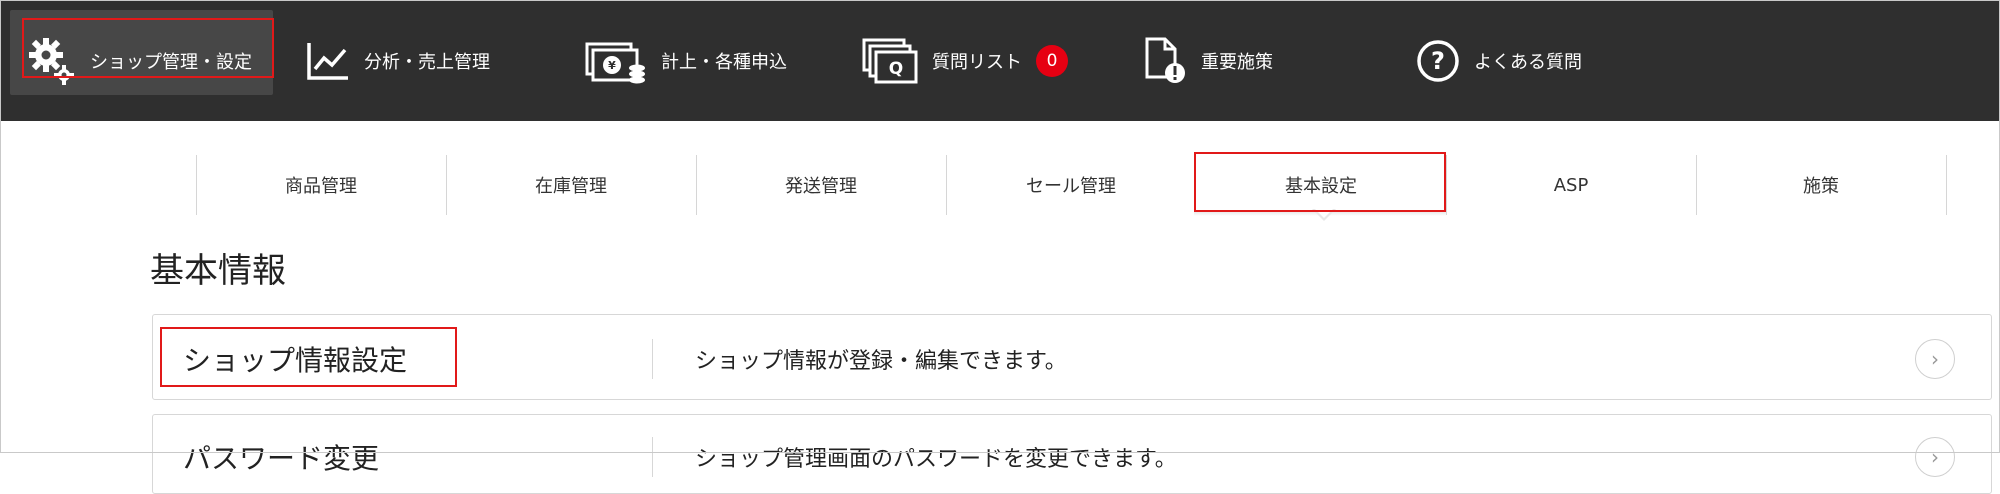 This screenshot has width=2000, height=494. What do you see at coordinates (1165, 61) in the screenshot?
I see `important-document-icon` at bounding box center [1165, 61].